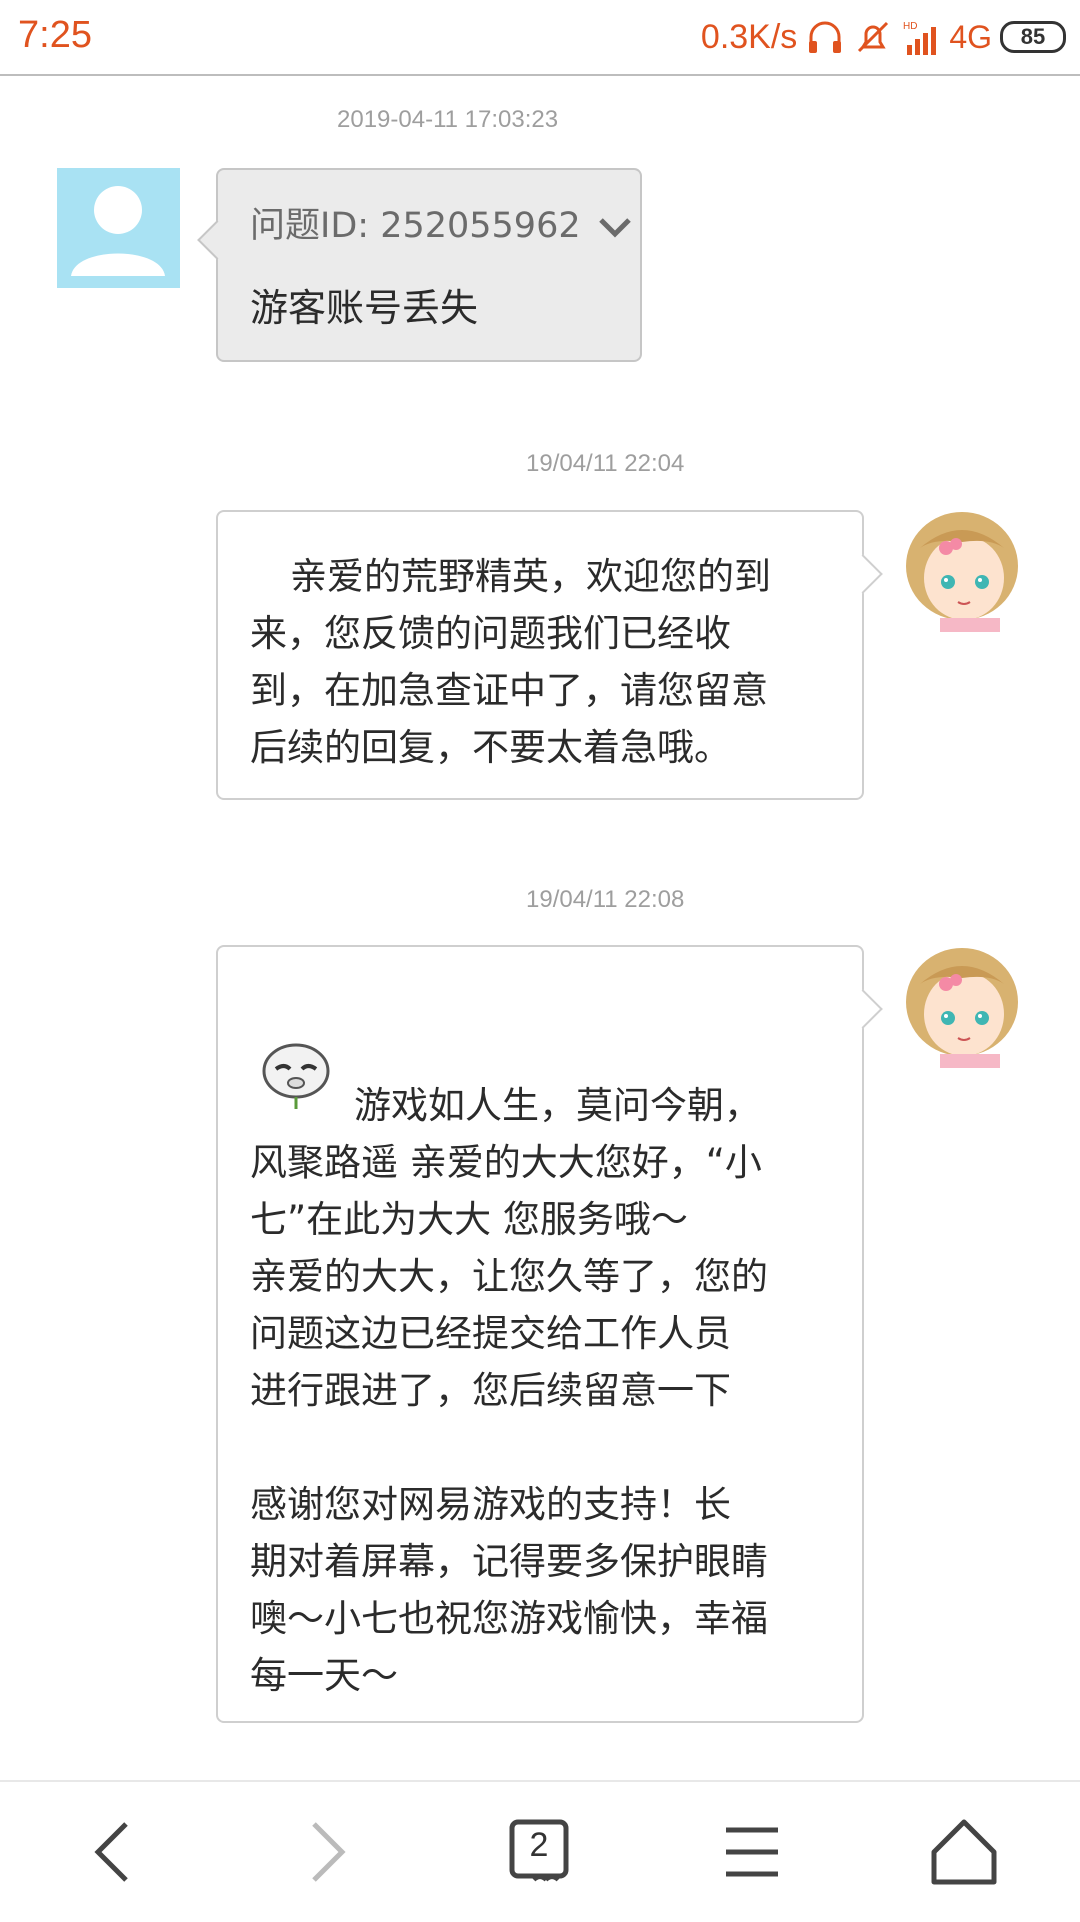 The image size is (1080, 1922). Describe the element at coordinates (530, 576) in the screenshot. I see `message-line: 亲爱的荒野精英，欢迎您的到` at that location.